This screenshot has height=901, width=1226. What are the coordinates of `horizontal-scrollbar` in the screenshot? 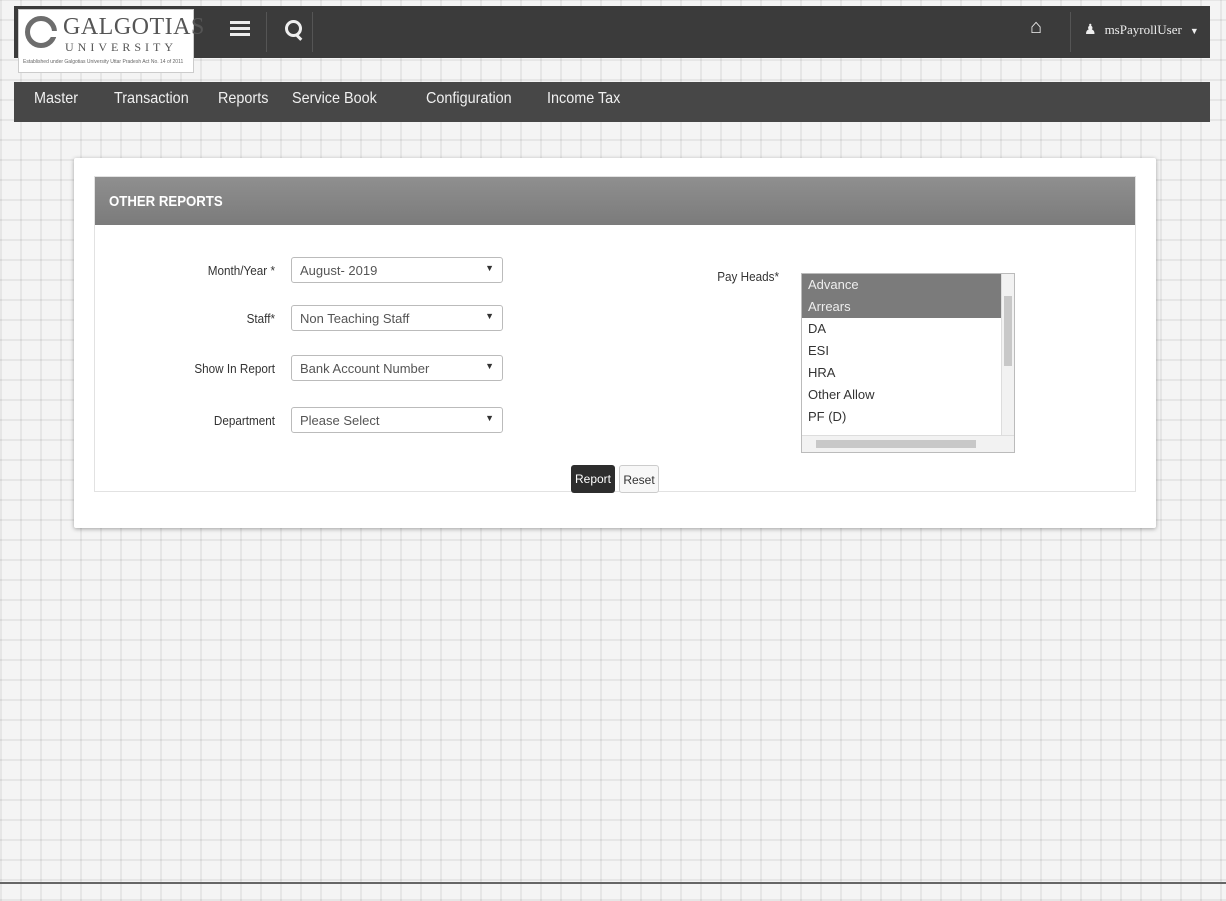 It's located at (908, 443).